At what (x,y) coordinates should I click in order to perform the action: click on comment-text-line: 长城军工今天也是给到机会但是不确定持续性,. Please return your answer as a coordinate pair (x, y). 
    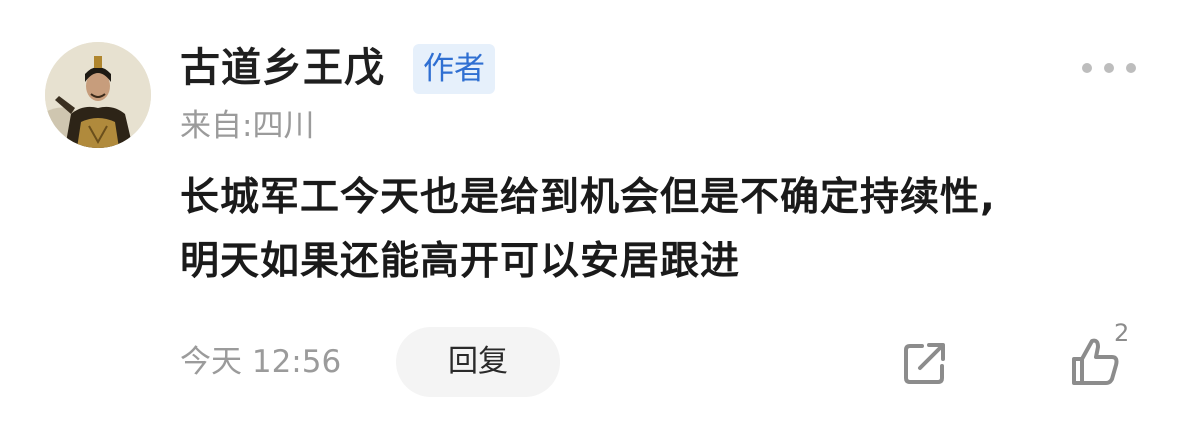
    Looking at the image, I should click on (588, 197).